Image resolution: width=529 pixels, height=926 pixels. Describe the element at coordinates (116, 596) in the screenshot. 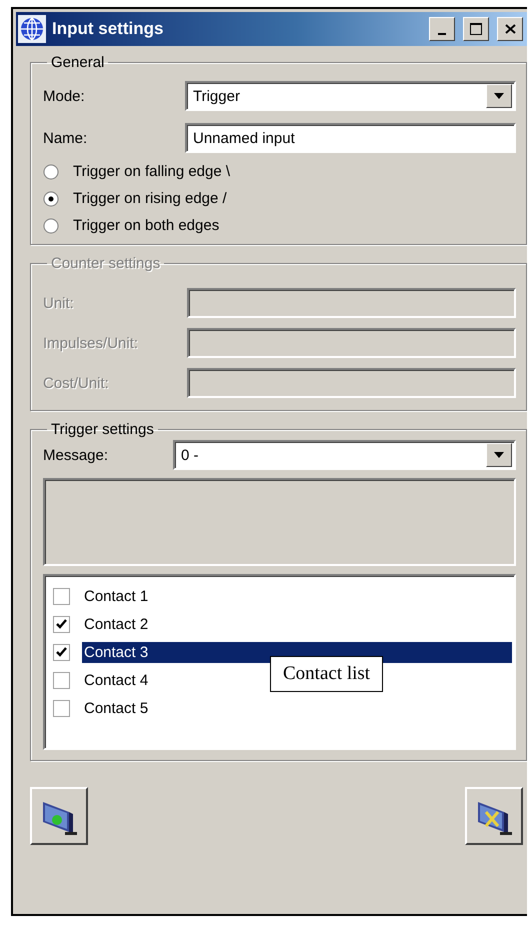

I see `list-item: Contact 1` at that location.